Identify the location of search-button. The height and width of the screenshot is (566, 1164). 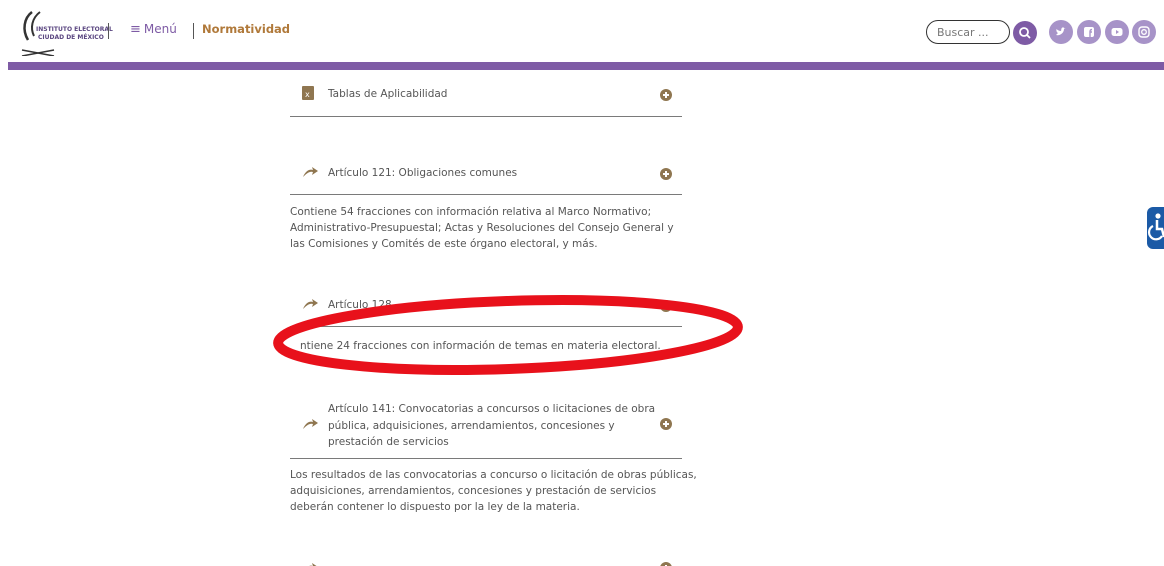
(1025, 33).